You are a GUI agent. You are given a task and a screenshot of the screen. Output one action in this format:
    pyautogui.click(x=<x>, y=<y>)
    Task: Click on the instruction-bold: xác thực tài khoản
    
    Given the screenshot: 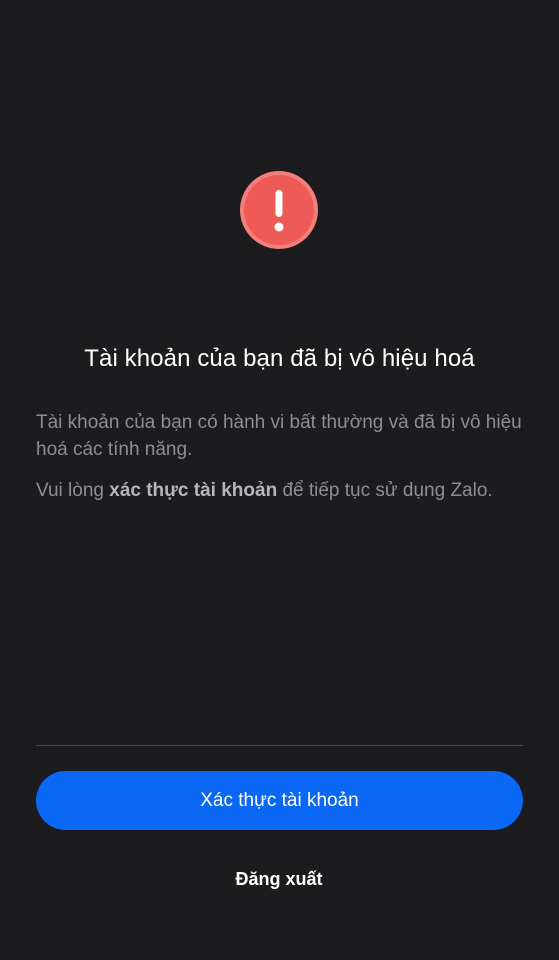 What is the action you would take?
    pyautogui.click(x=193, y=490)
    